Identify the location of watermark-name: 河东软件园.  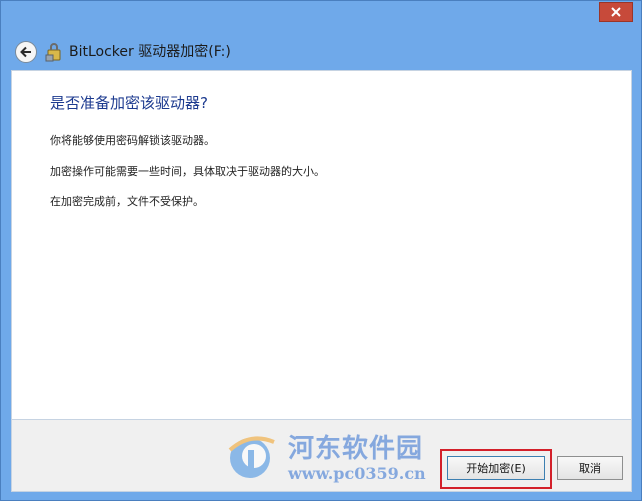
(356, 449).